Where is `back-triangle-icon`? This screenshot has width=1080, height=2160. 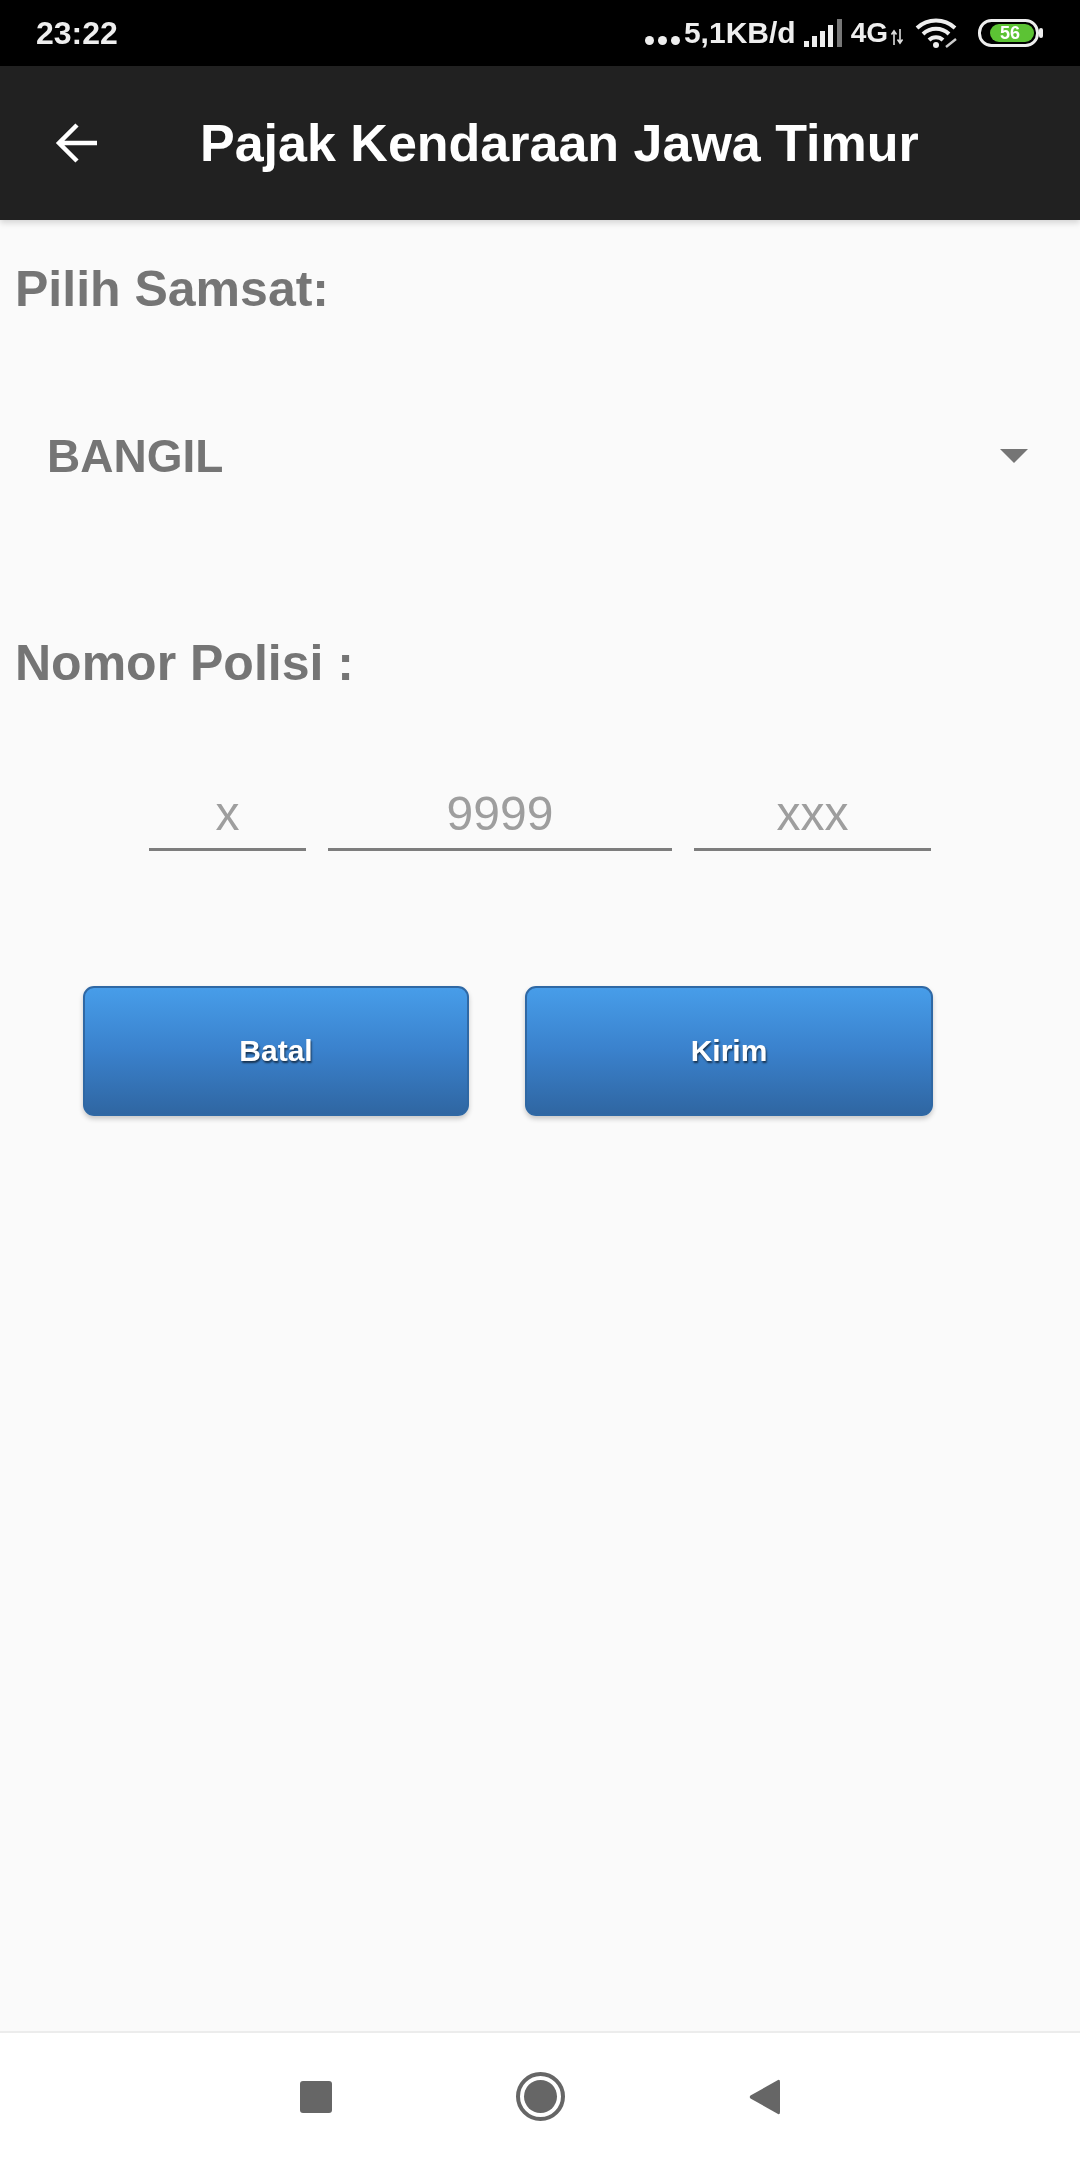
back-triangle-icon is located at coordinates (764, 2096).